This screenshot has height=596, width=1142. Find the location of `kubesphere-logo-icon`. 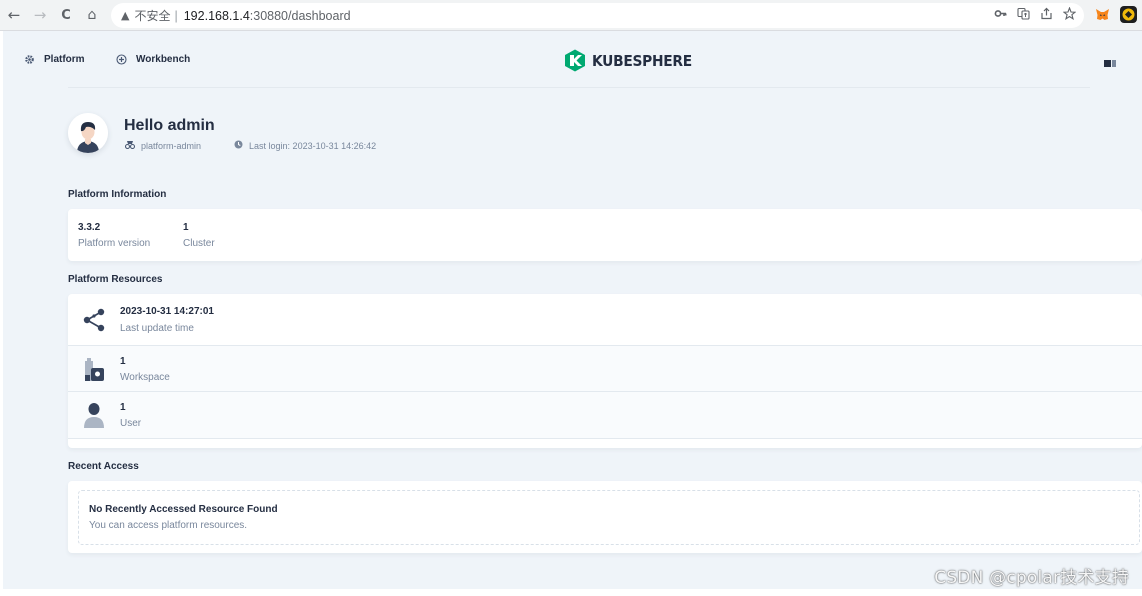

kubesphere-logo-icon is located at coordinates (575, 60).